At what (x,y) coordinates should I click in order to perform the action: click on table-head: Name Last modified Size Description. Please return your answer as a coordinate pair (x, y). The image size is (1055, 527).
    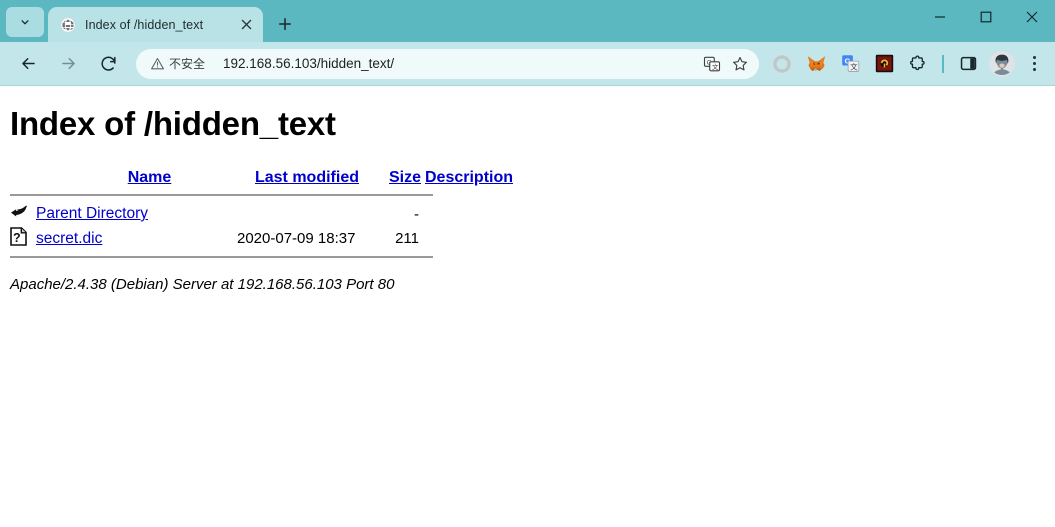
    Looking at the image, I should click on (261, 185).